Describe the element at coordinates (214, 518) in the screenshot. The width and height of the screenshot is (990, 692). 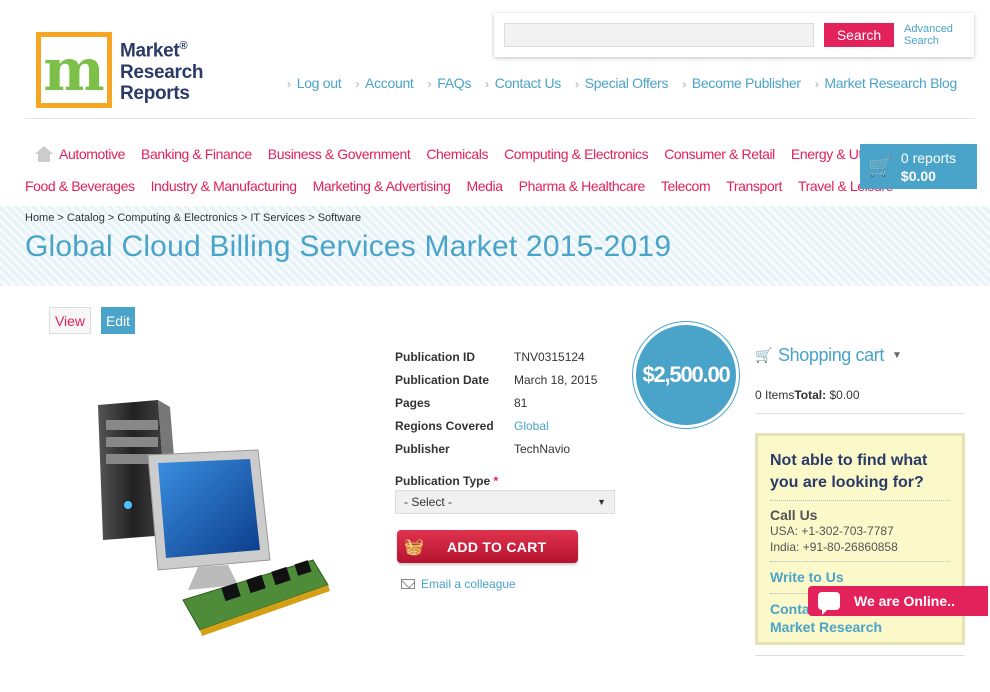
I see `product-image` at that location.